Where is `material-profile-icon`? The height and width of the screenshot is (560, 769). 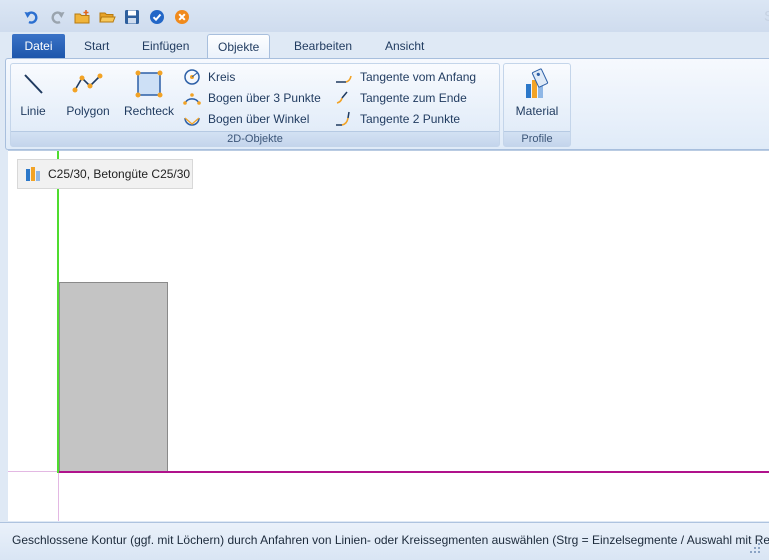
material-profile-icon is located at coordinates (33, 174).